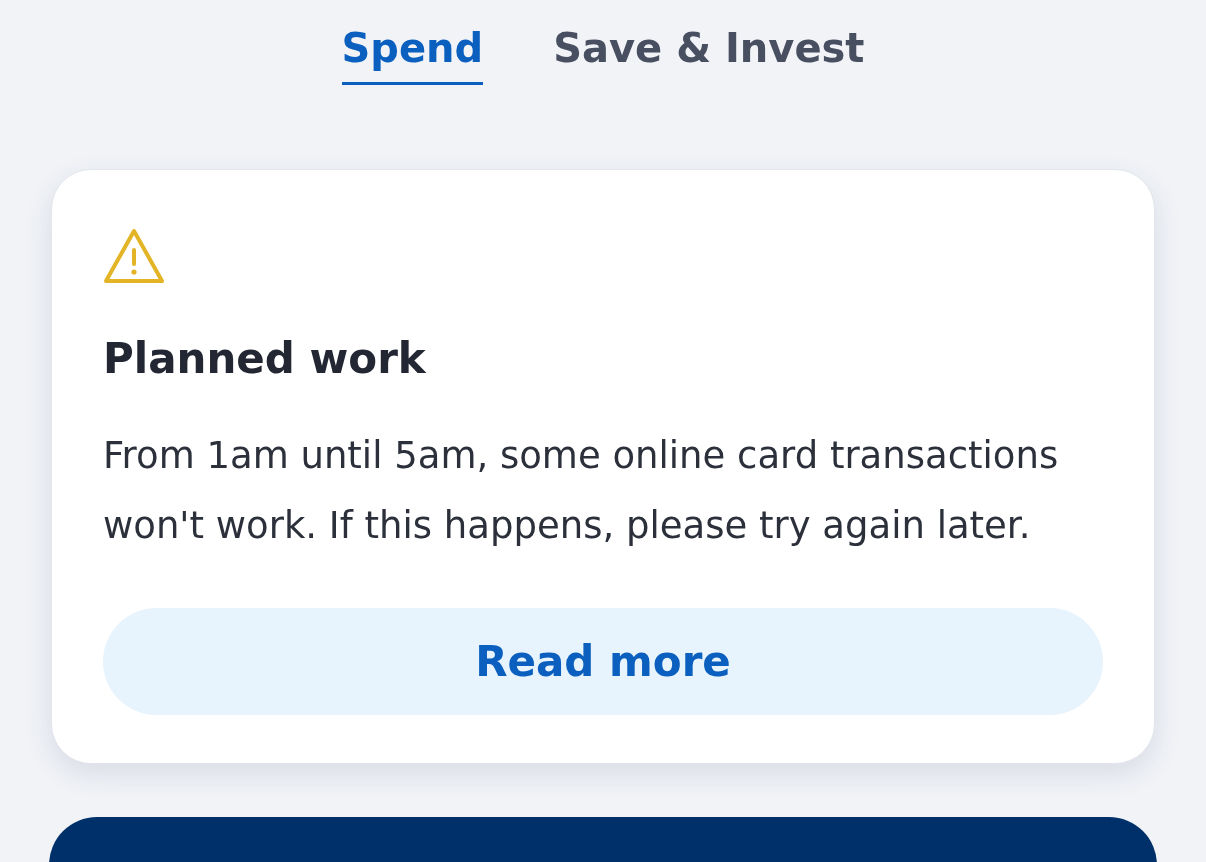  Describe the element at coordinates (581, 491) in the screenshot. I see `notice-message: From 1am until 5am, some online card transactions won't work. If this happens, please try again later.` at that location.